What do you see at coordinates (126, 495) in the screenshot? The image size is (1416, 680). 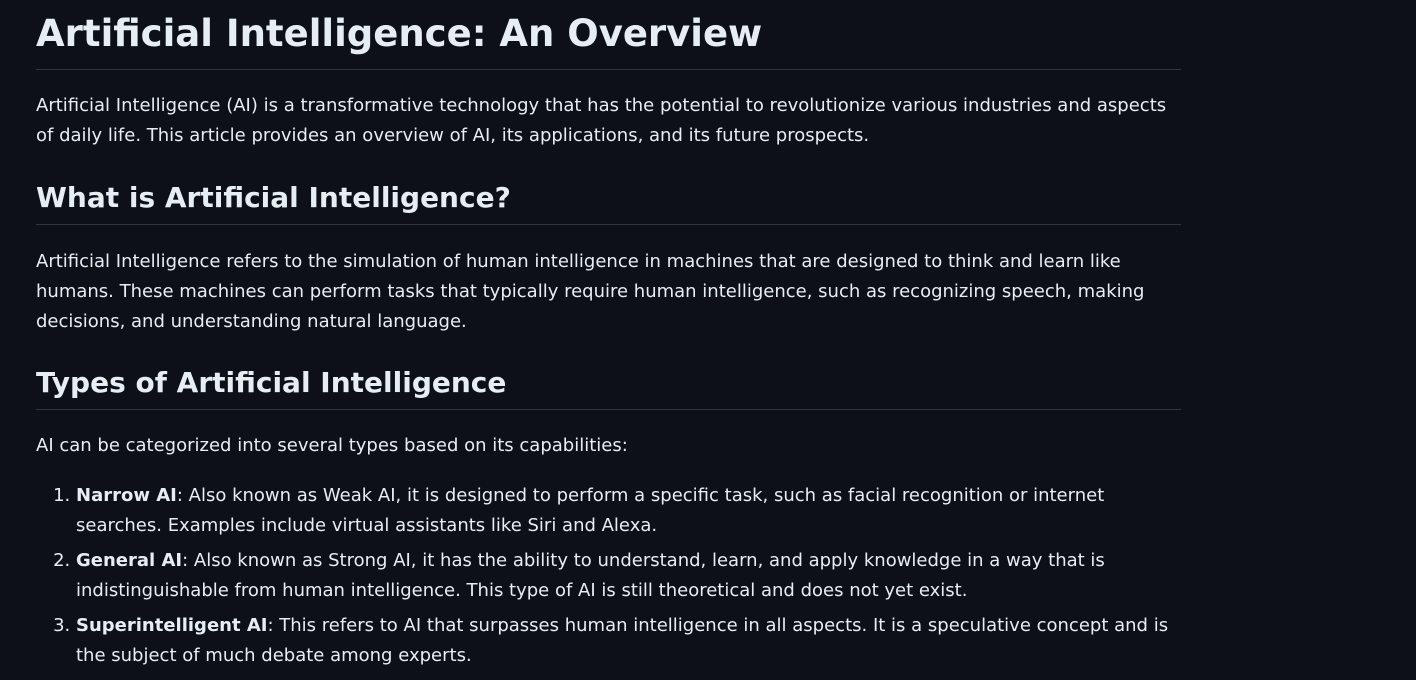 I see `list-item-term: Narrow AI` at bounding box center [126, 495].